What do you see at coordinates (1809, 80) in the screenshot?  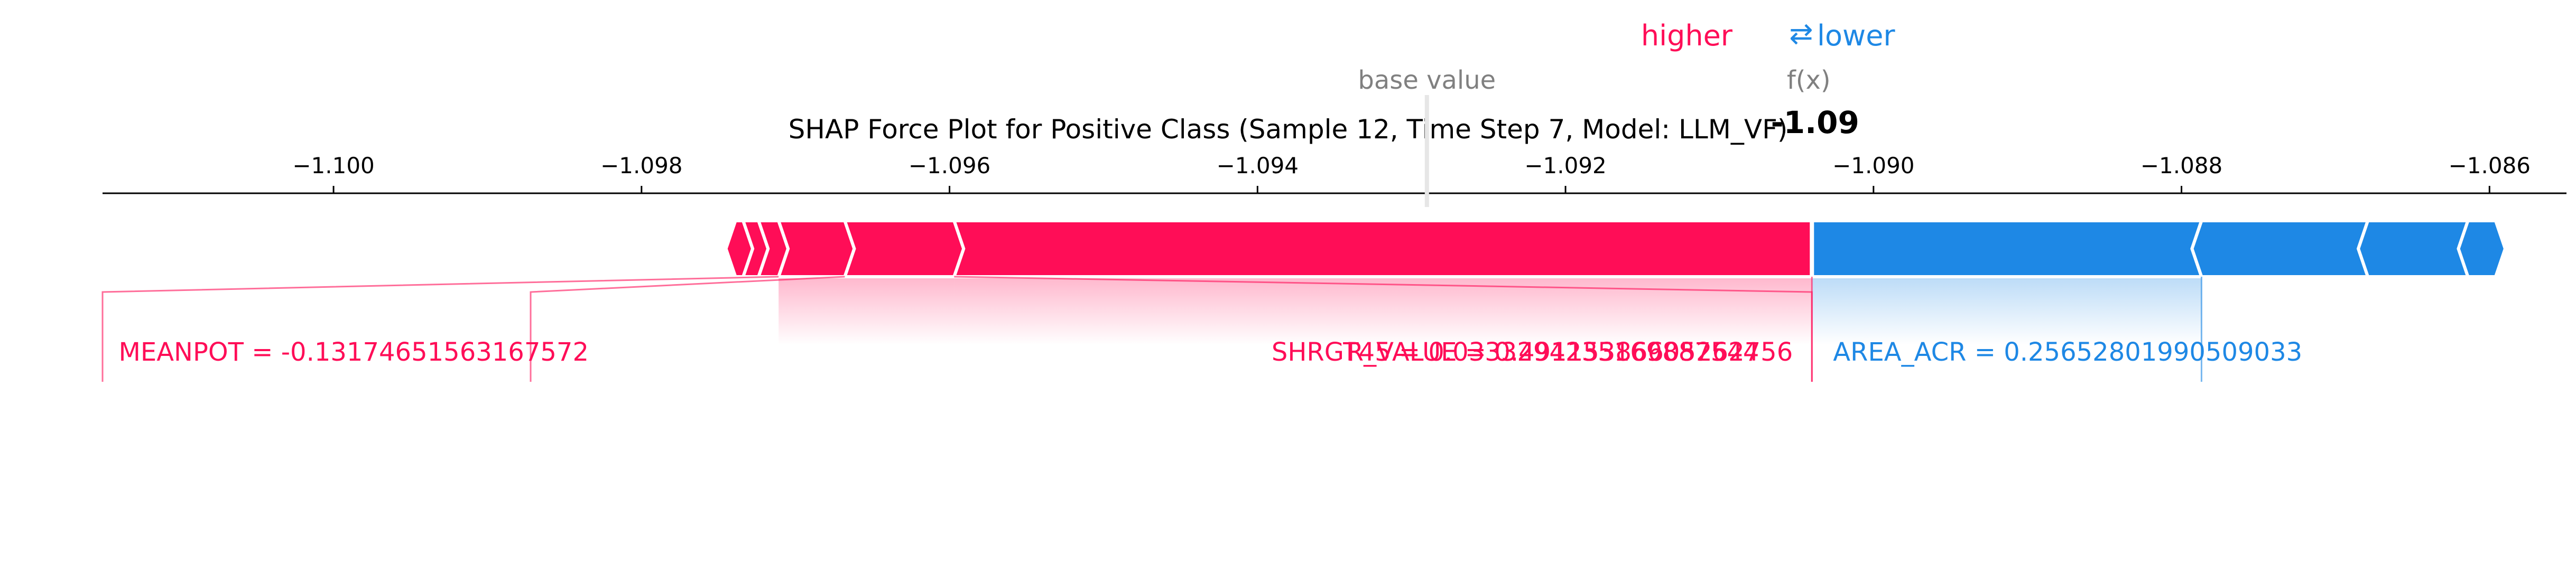 I see `fx-label: f(x)` at bounding box center [1809, 80].